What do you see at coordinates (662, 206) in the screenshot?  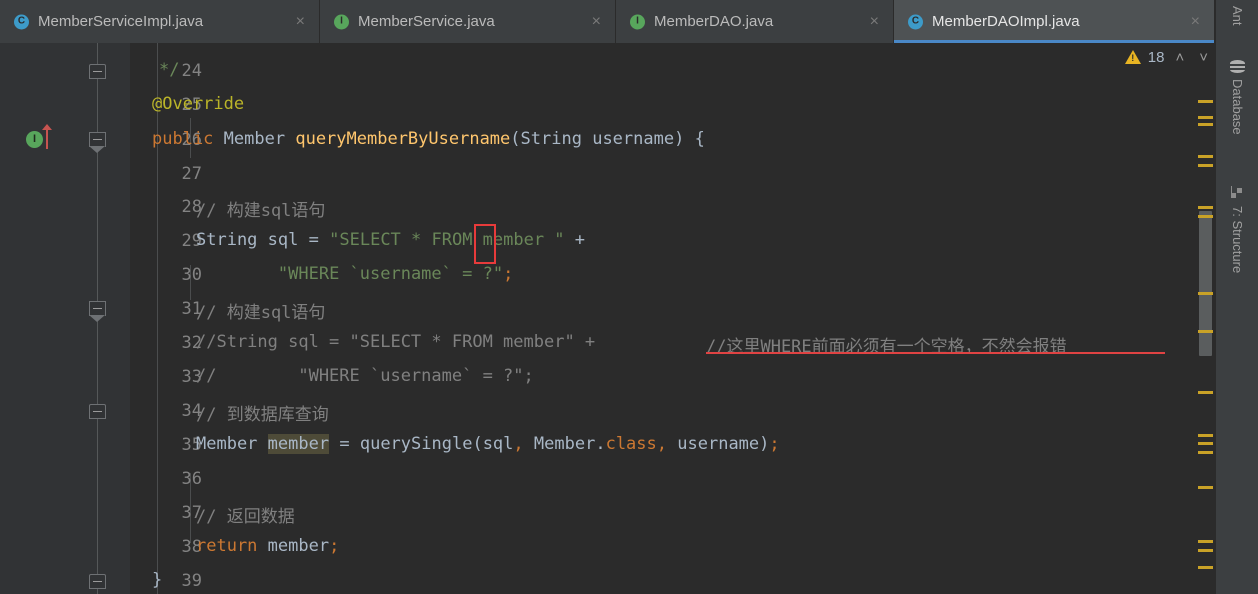 I see `code-row: 28 // 构建sql语句` at bounding box center [662, 206].